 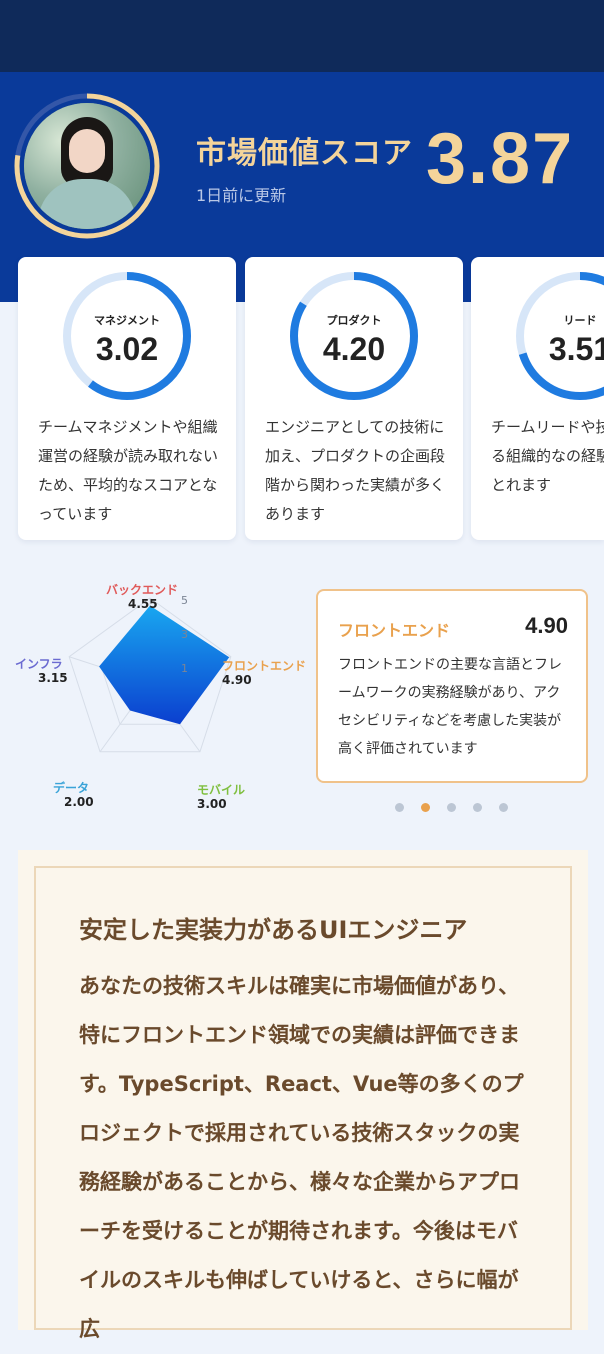 I want to click on radar-series-shape, so click(x=164, y=665).